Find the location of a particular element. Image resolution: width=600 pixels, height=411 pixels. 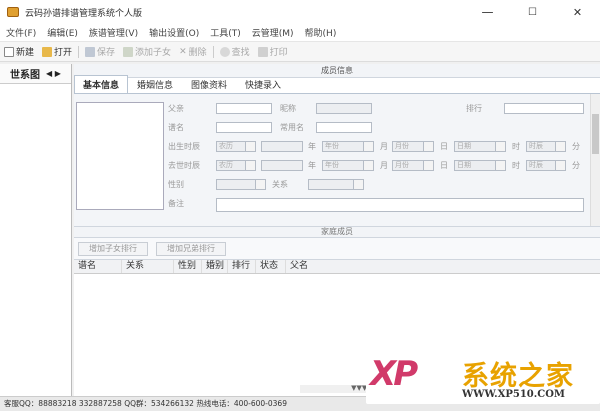

col-gender: 性别 is located at coordinates (188, 266).